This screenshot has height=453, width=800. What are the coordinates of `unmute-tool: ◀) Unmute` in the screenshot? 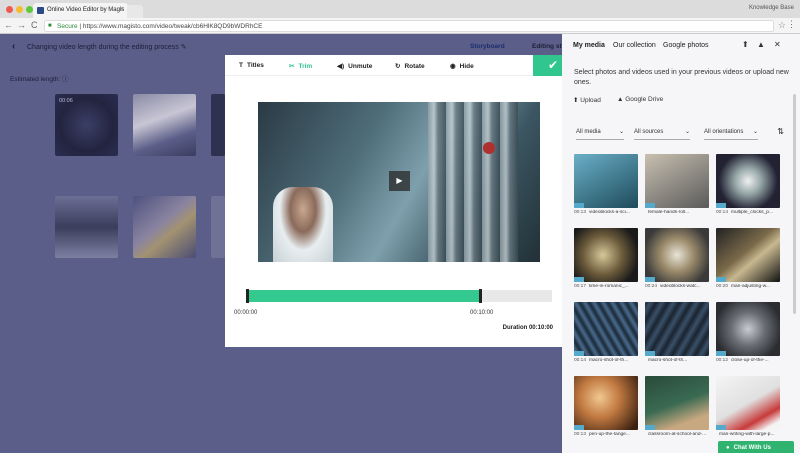 It's located at (354, 66).